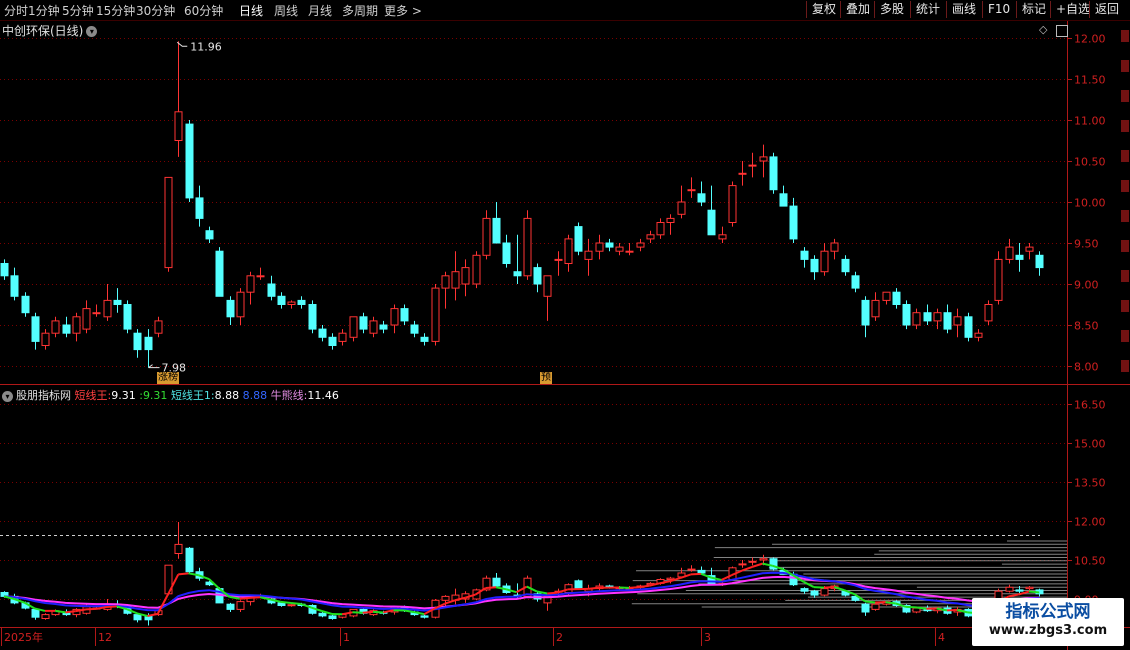  Describe the element at coordinates (154, 366) in the screenshot. I see `low-annotation-arrow` at that location.